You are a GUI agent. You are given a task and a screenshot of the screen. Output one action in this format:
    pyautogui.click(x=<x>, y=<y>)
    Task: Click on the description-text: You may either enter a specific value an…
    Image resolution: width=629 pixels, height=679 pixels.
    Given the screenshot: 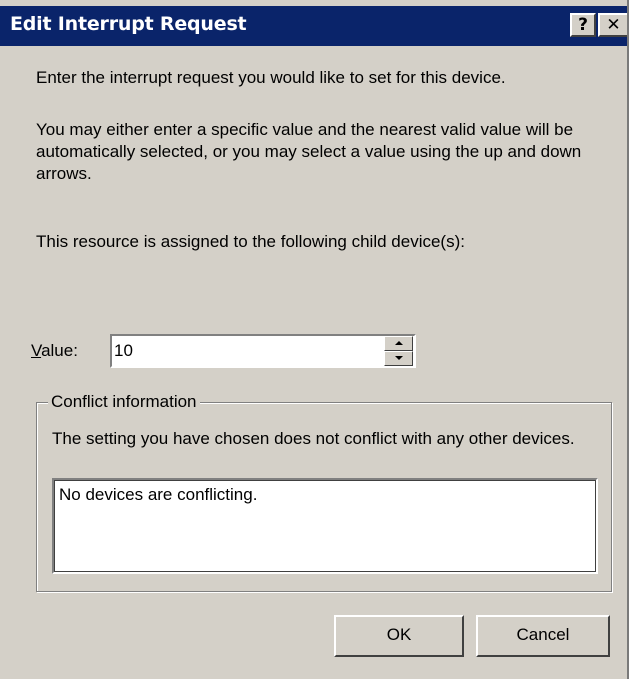 What is the action you would take?
    pyautogui.click(x=309, y=151)
    